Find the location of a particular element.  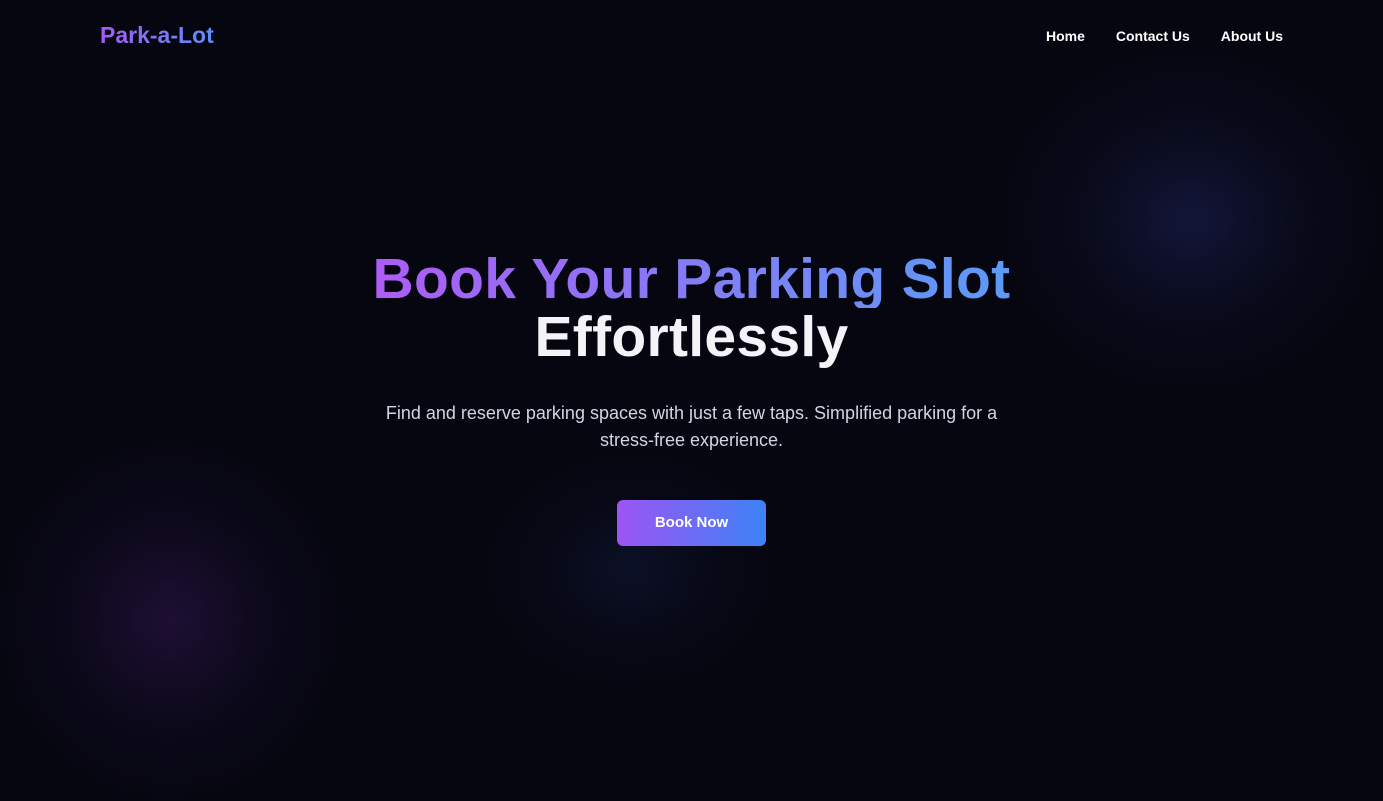

nav-link-about-us: About Us is located at coordinates (1252, 36).